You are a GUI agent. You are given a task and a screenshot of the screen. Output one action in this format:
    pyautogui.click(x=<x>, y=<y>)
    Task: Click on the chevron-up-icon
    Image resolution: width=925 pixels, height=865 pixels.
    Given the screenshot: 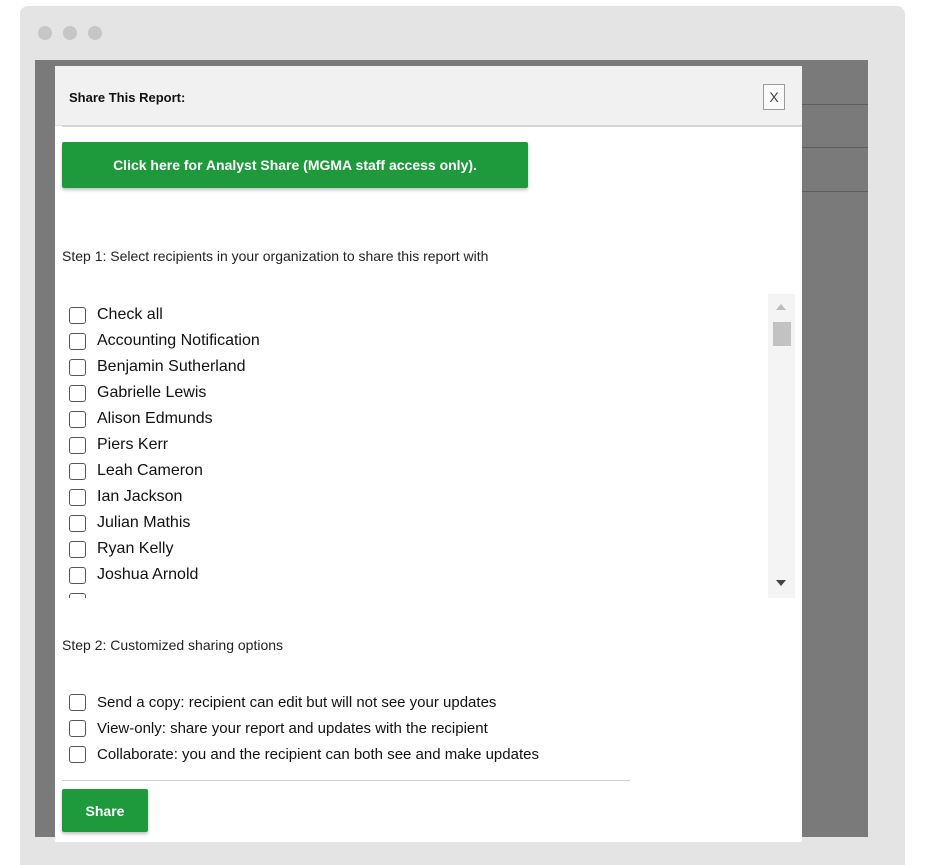 What is the action you would take?
    pyautogui.click(x=781, y=307)
    